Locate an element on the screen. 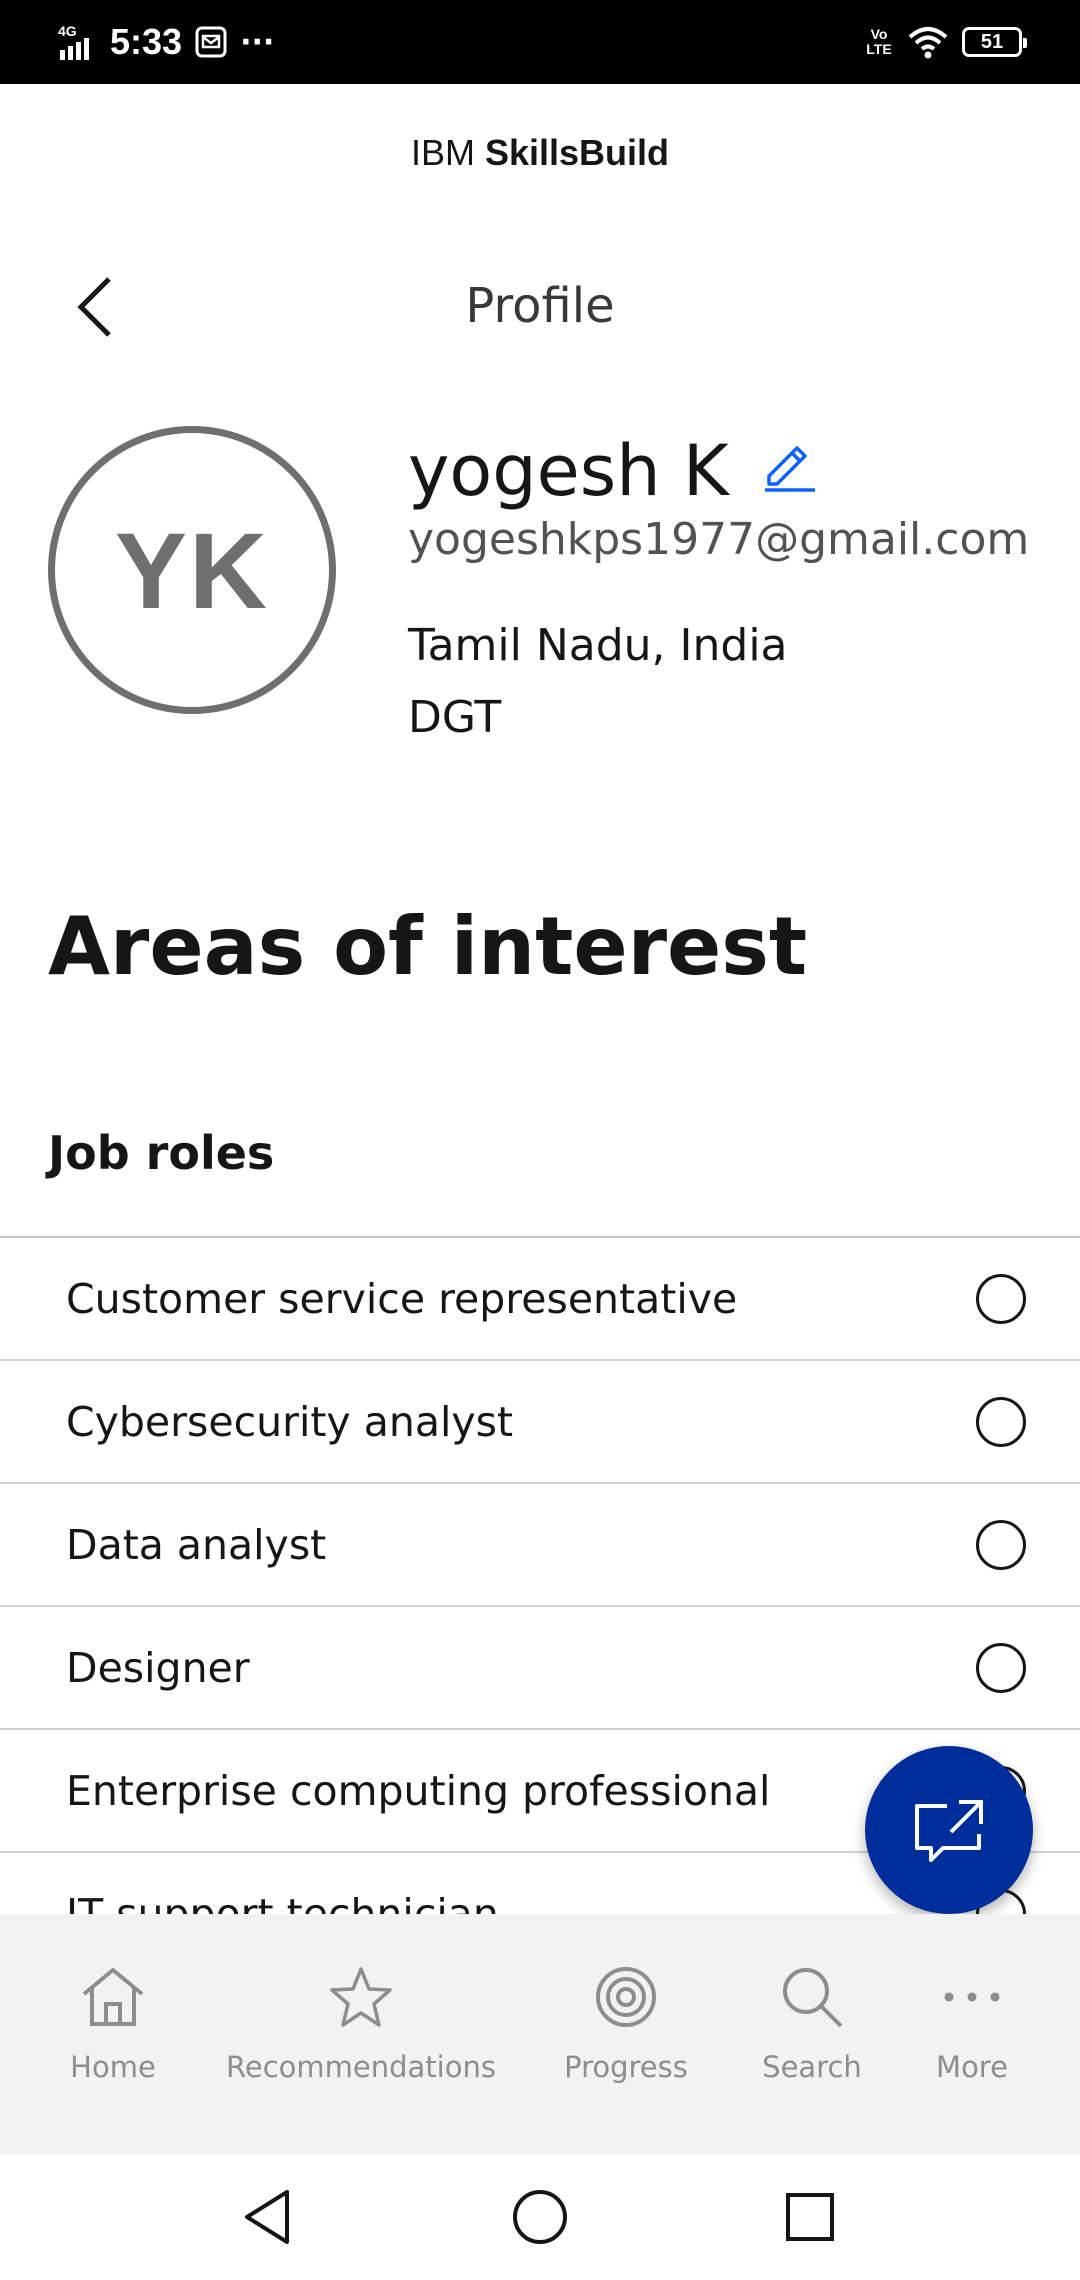  profile-location: Tamil Nadu, India is located at coordinates (598, 645).